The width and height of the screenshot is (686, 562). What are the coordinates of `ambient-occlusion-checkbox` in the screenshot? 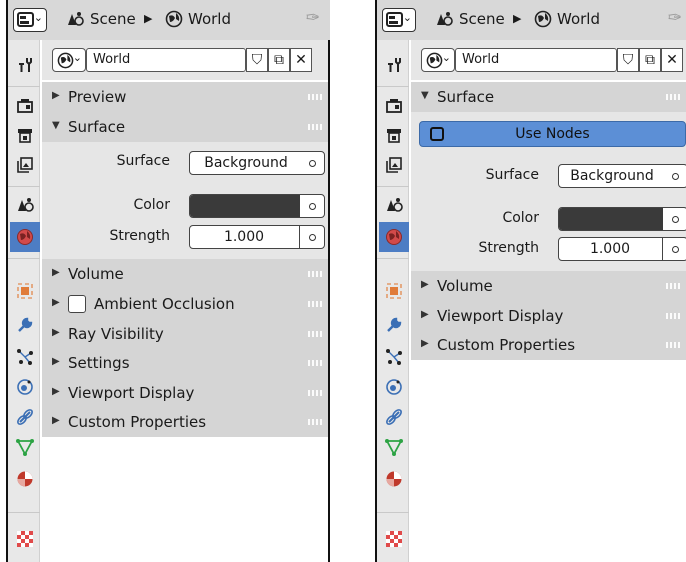 It's located at (77, 304).